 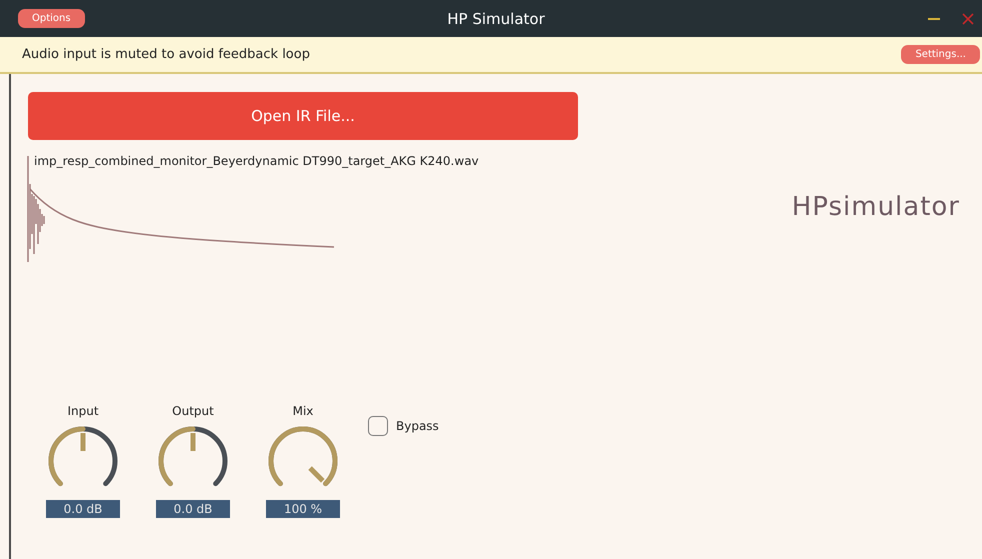 What do you see at coordinates (166, 54) in the screenshot?
I see `banner-message: Audio input is muted to avoid feedback loop` at bounding box center [166, 54].